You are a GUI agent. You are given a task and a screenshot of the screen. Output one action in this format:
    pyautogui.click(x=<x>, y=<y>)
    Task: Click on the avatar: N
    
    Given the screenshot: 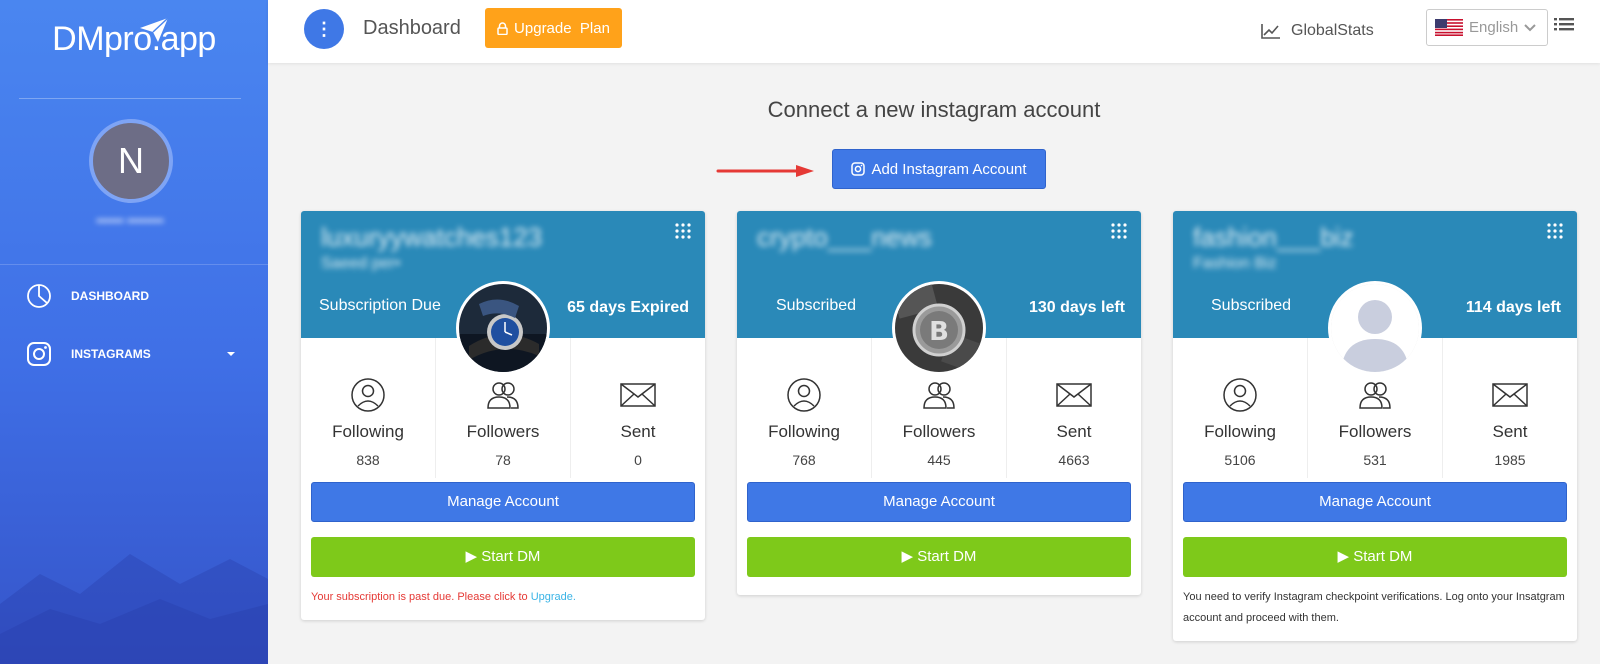 What is the action you would take?
    pyautogui.click(x=131, y=161)
    